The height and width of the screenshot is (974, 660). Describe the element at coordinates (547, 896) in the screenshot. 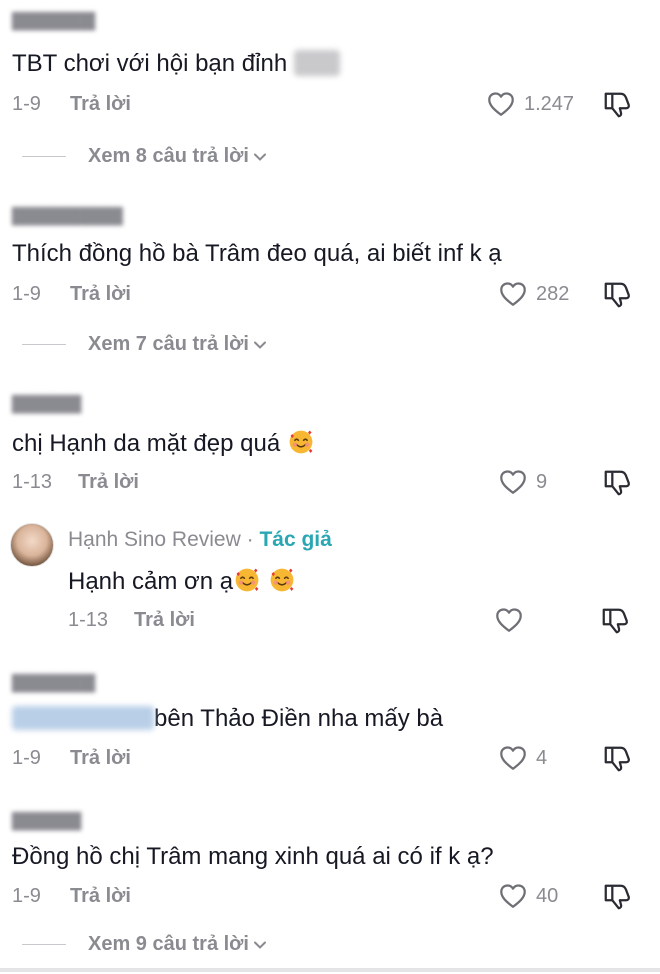

I see `like-count: 40` at that location.